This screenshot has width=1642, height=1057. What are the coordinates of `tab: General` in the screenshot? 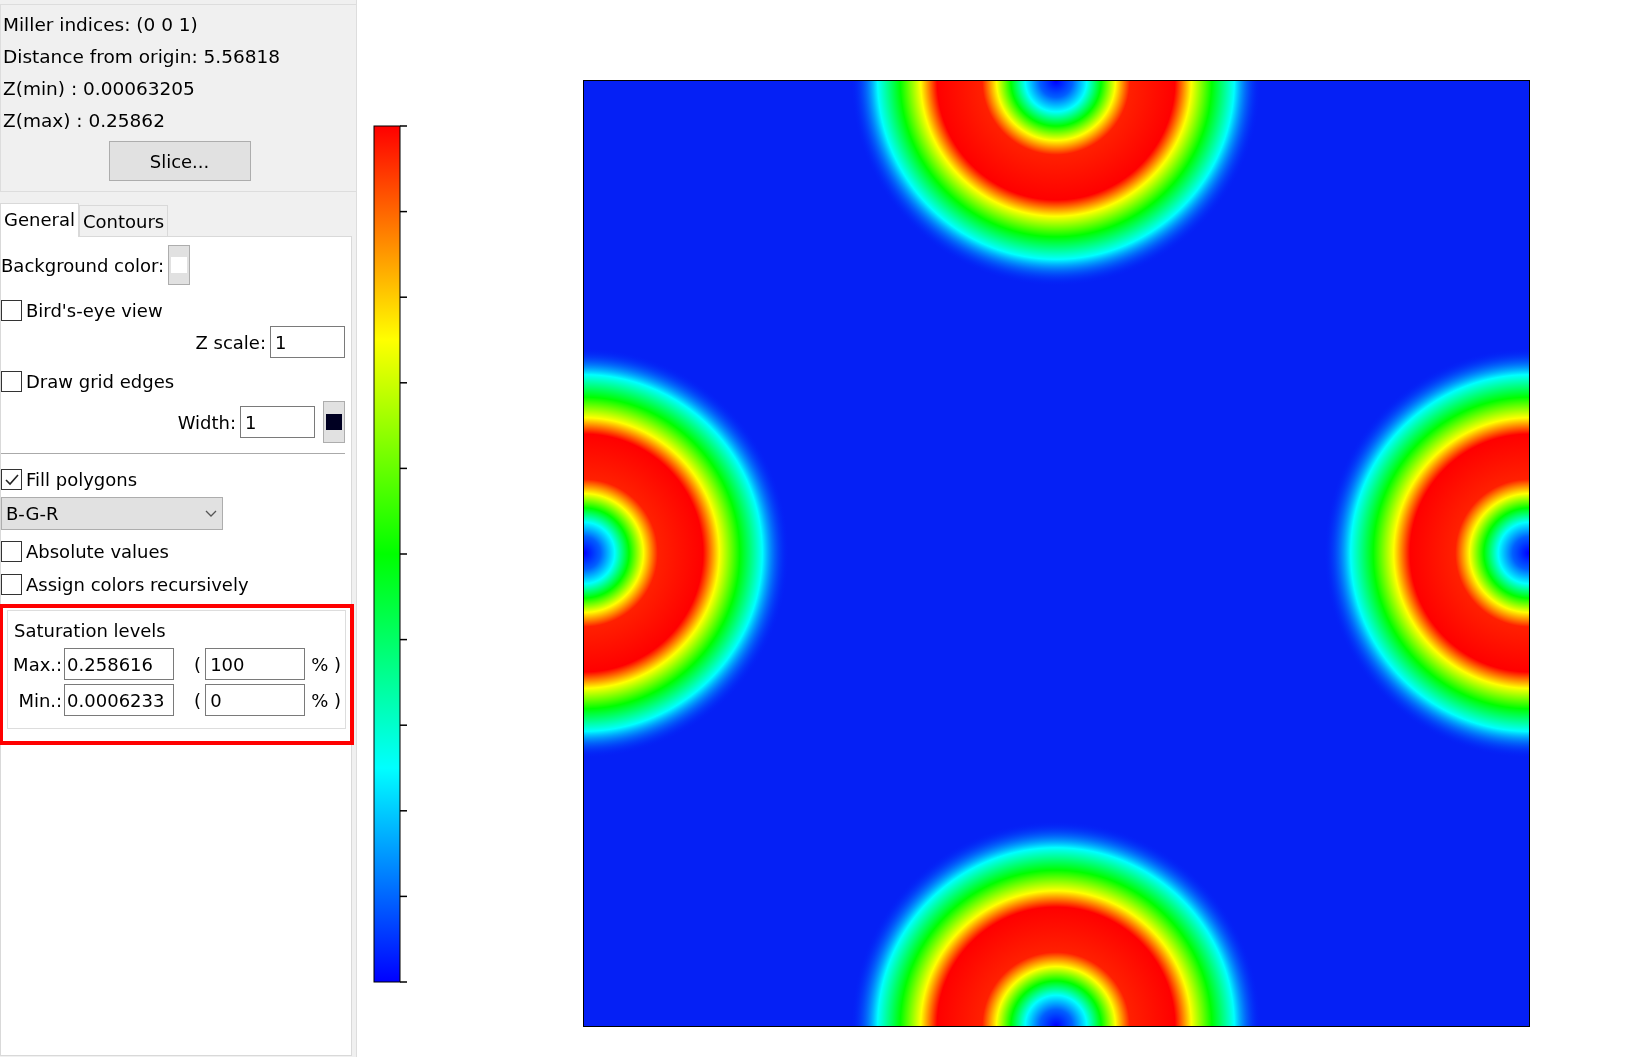 It's located at (39, 220).